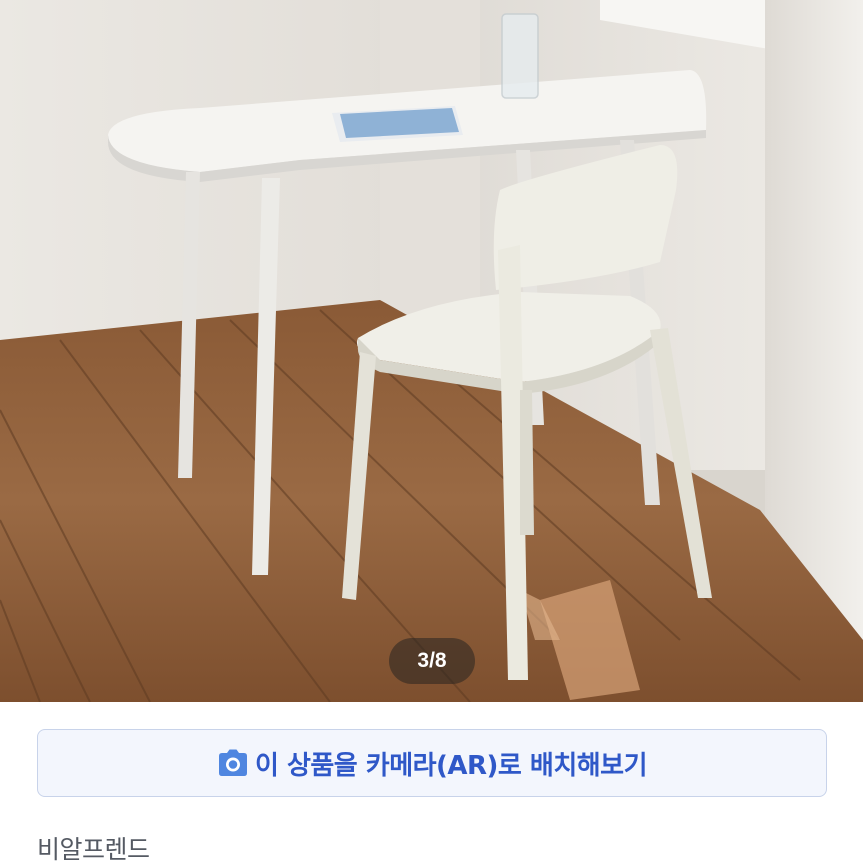  Describe the element at coordinates (233, 763) in the screenshot. I see `camera-icon` at that location.